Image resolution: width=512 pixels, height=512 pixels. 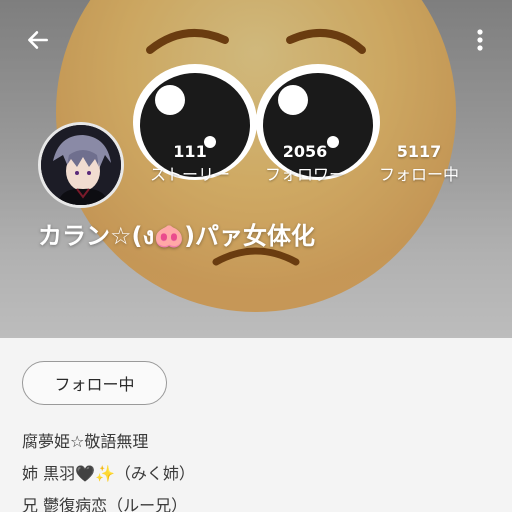 What do you see at coordinates (108, 473) in the screenshot?
I see `bio-line: 姉 黒羽🖤✨（みく姉）` at bounding box center [108, 473].